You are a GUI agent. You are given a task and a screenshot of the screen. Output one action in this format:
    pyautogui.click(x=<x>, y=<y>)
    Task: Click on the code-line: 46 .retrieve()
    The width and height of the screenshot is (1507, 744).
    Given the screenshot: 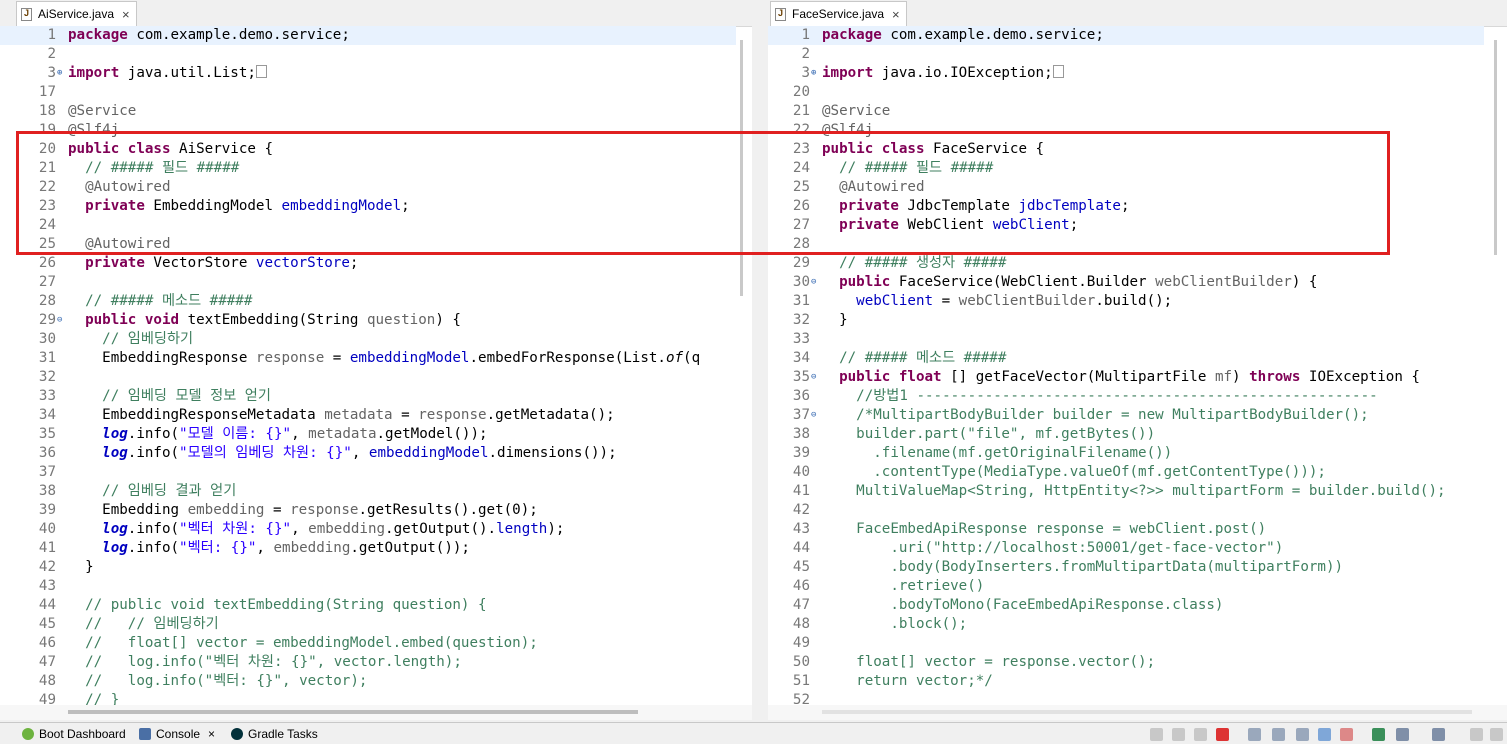 What is the action you would take?
    pyautogui.click(x=1126, y=586)
    